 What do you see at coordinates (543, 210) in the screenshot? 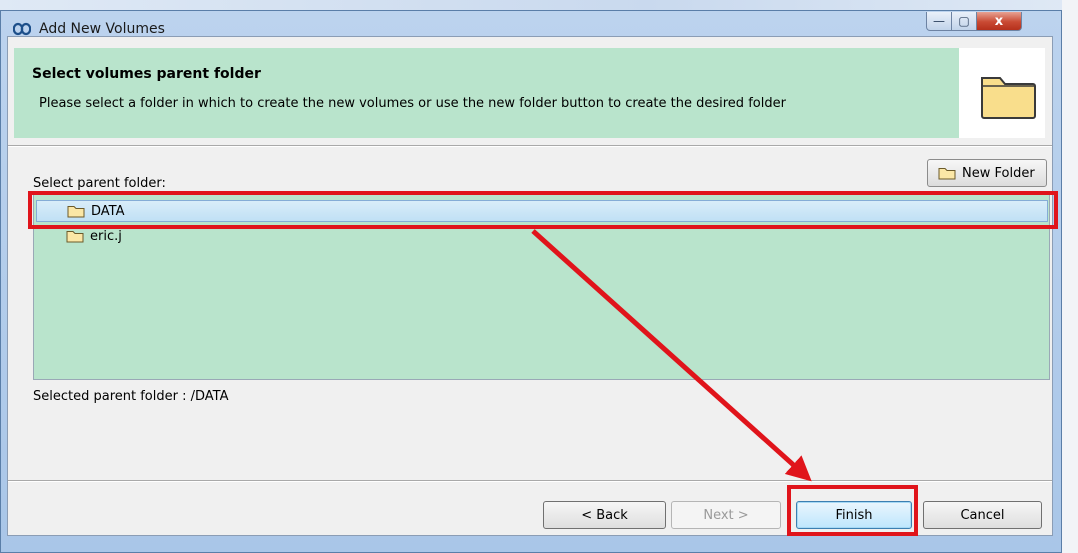
I see `highlight-box-data-row` at bounding box center [543, 210].